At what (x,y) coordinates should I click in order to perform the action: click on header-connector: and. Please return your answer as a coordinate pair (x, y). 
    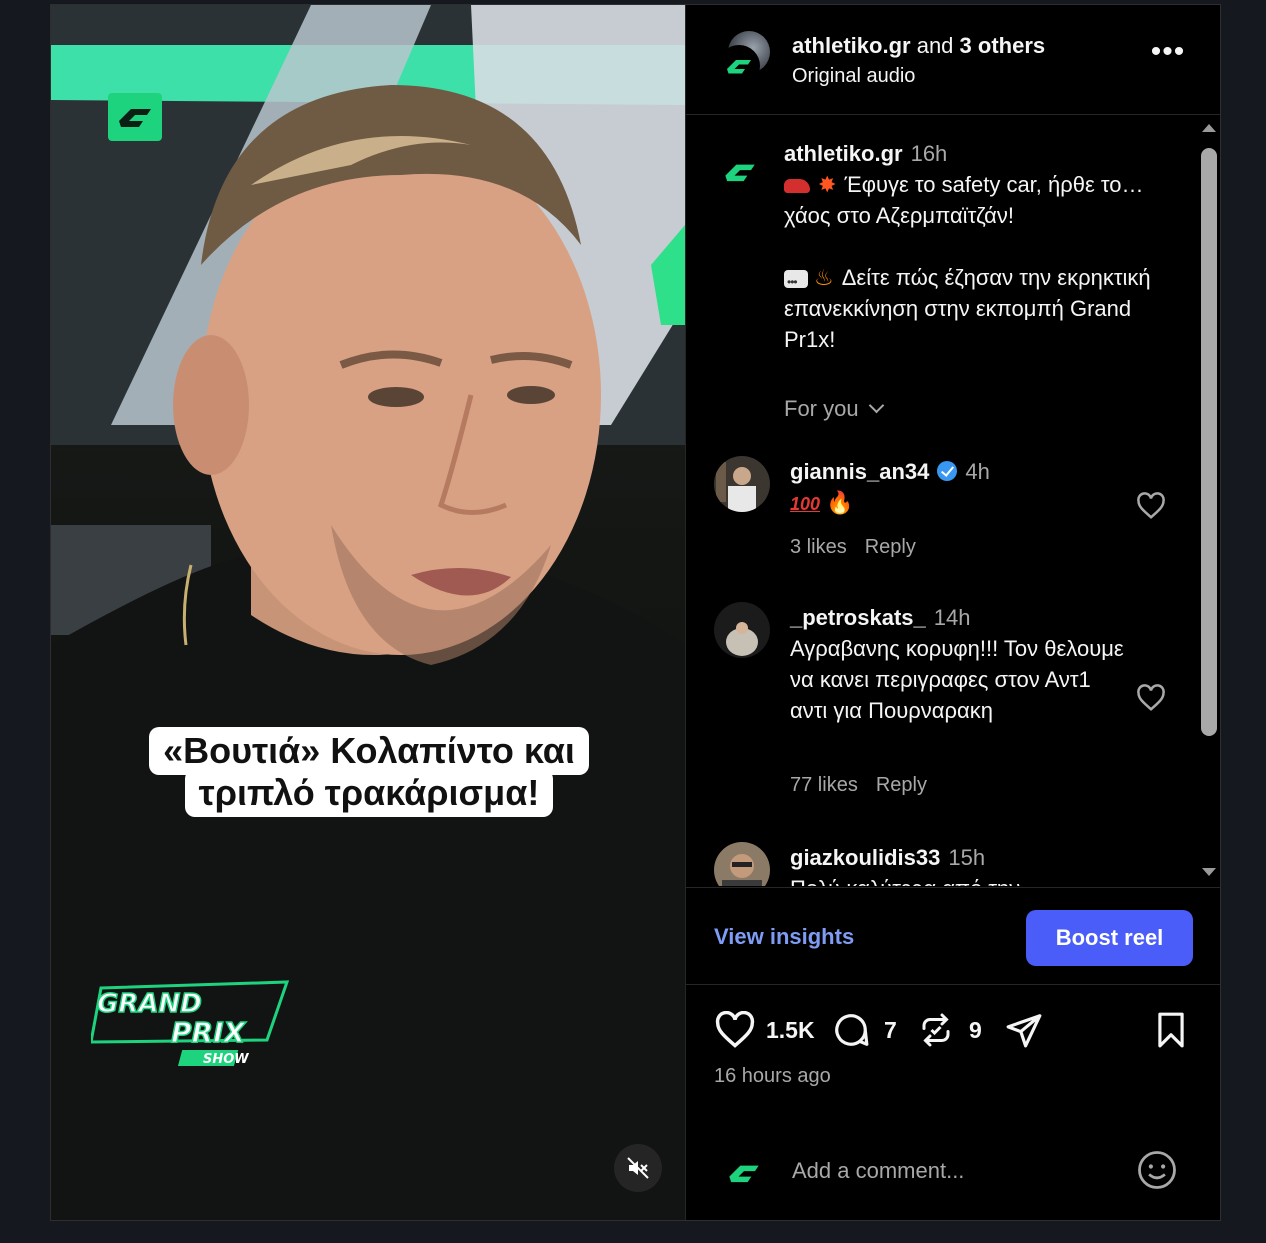
    Looking at the image, I should click on (935, 45).